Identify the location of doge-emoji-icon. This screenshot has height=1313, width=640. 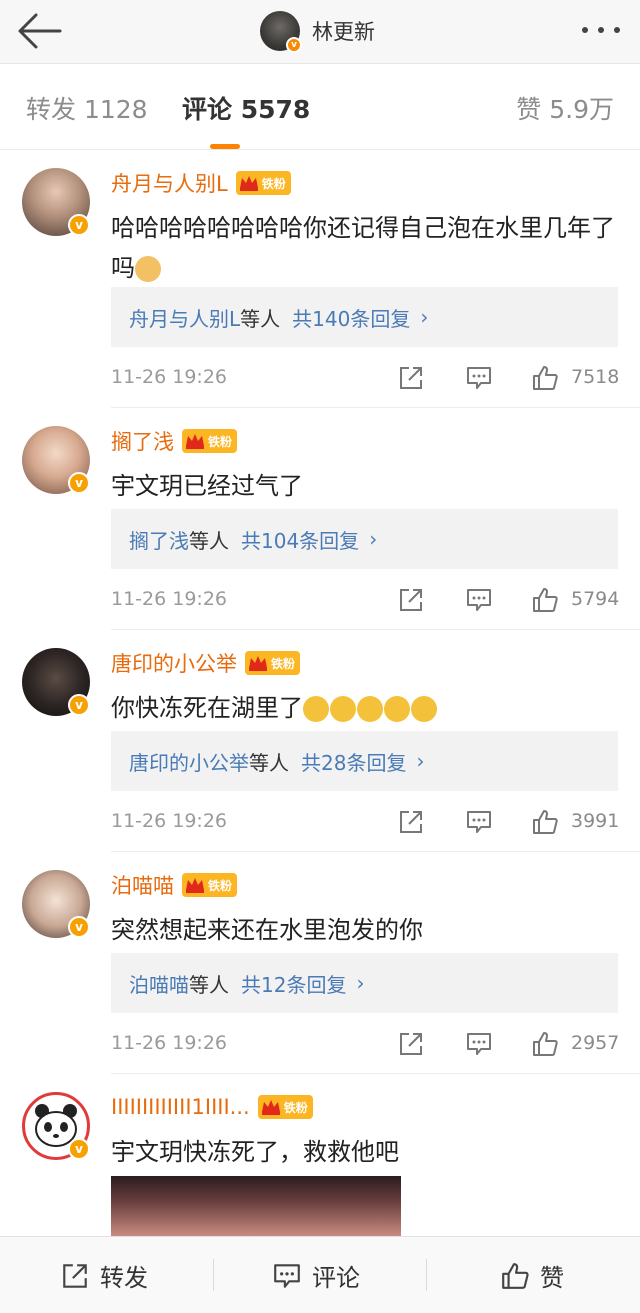
(148, 269).